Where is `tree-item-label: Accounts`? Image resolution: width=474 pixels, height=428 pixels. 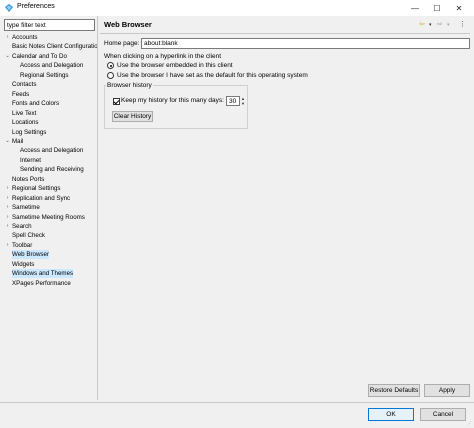
tree-item-label: Accounts is located at coordinates (25, 37).